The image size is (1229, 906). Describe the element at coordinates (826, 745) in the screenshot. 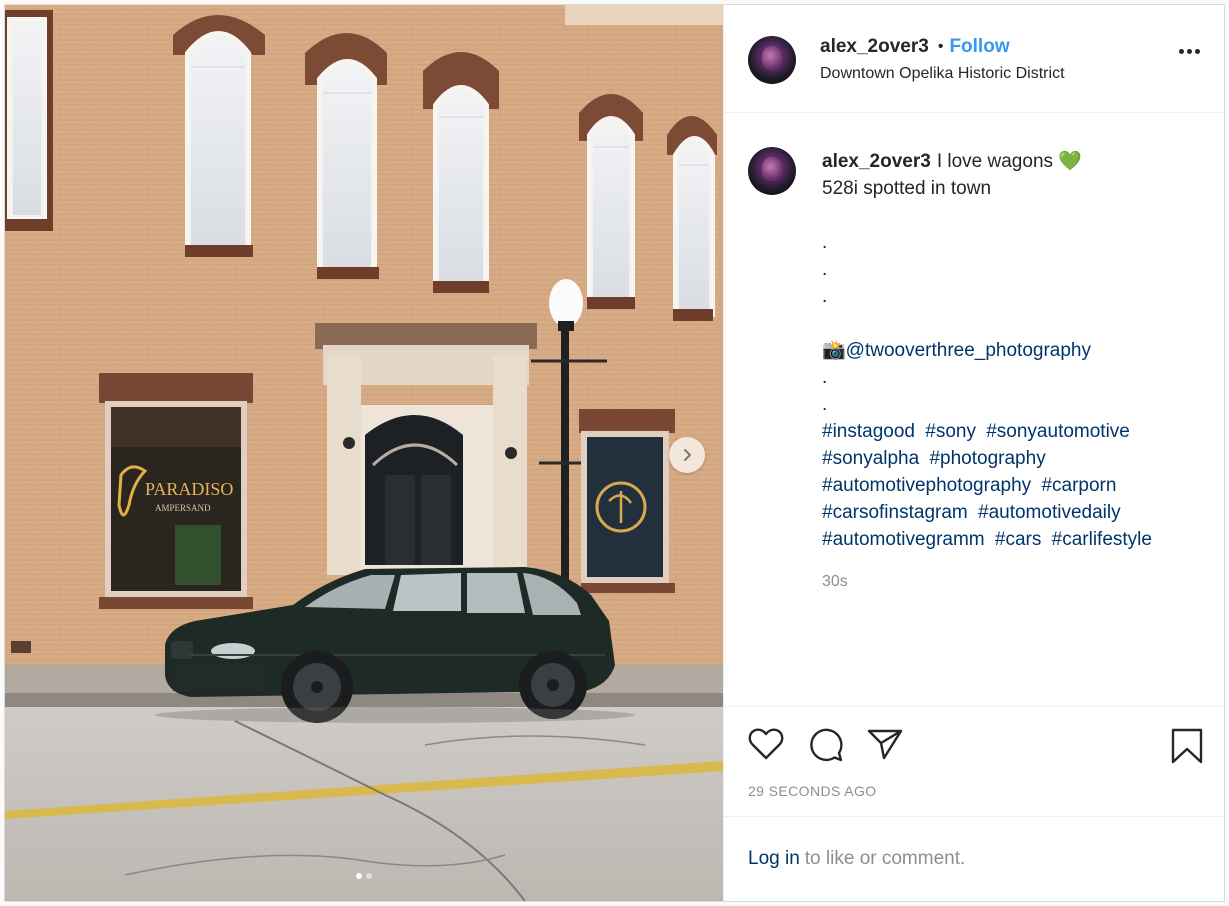

I see `comment-icon` at that location.